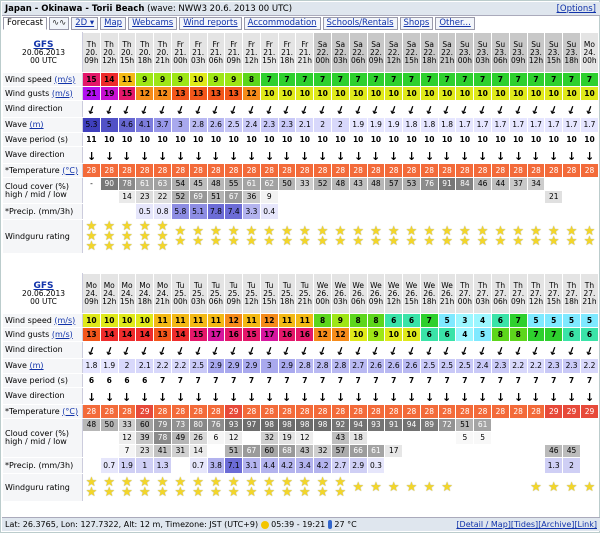 Image resolution: width=600 pixels, height=533 pixels. Describe the element at coordinates (536, 93) in the screenshot. I see `wind-gusts-cell: 10` at that location.